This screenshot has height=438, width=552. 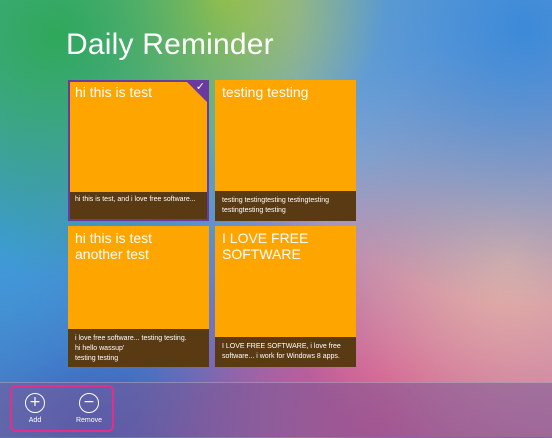 What do you see at coordinates (89, 420) in the screenshot?
I see `remove-label: Remove` at bounding box center [89, 420].